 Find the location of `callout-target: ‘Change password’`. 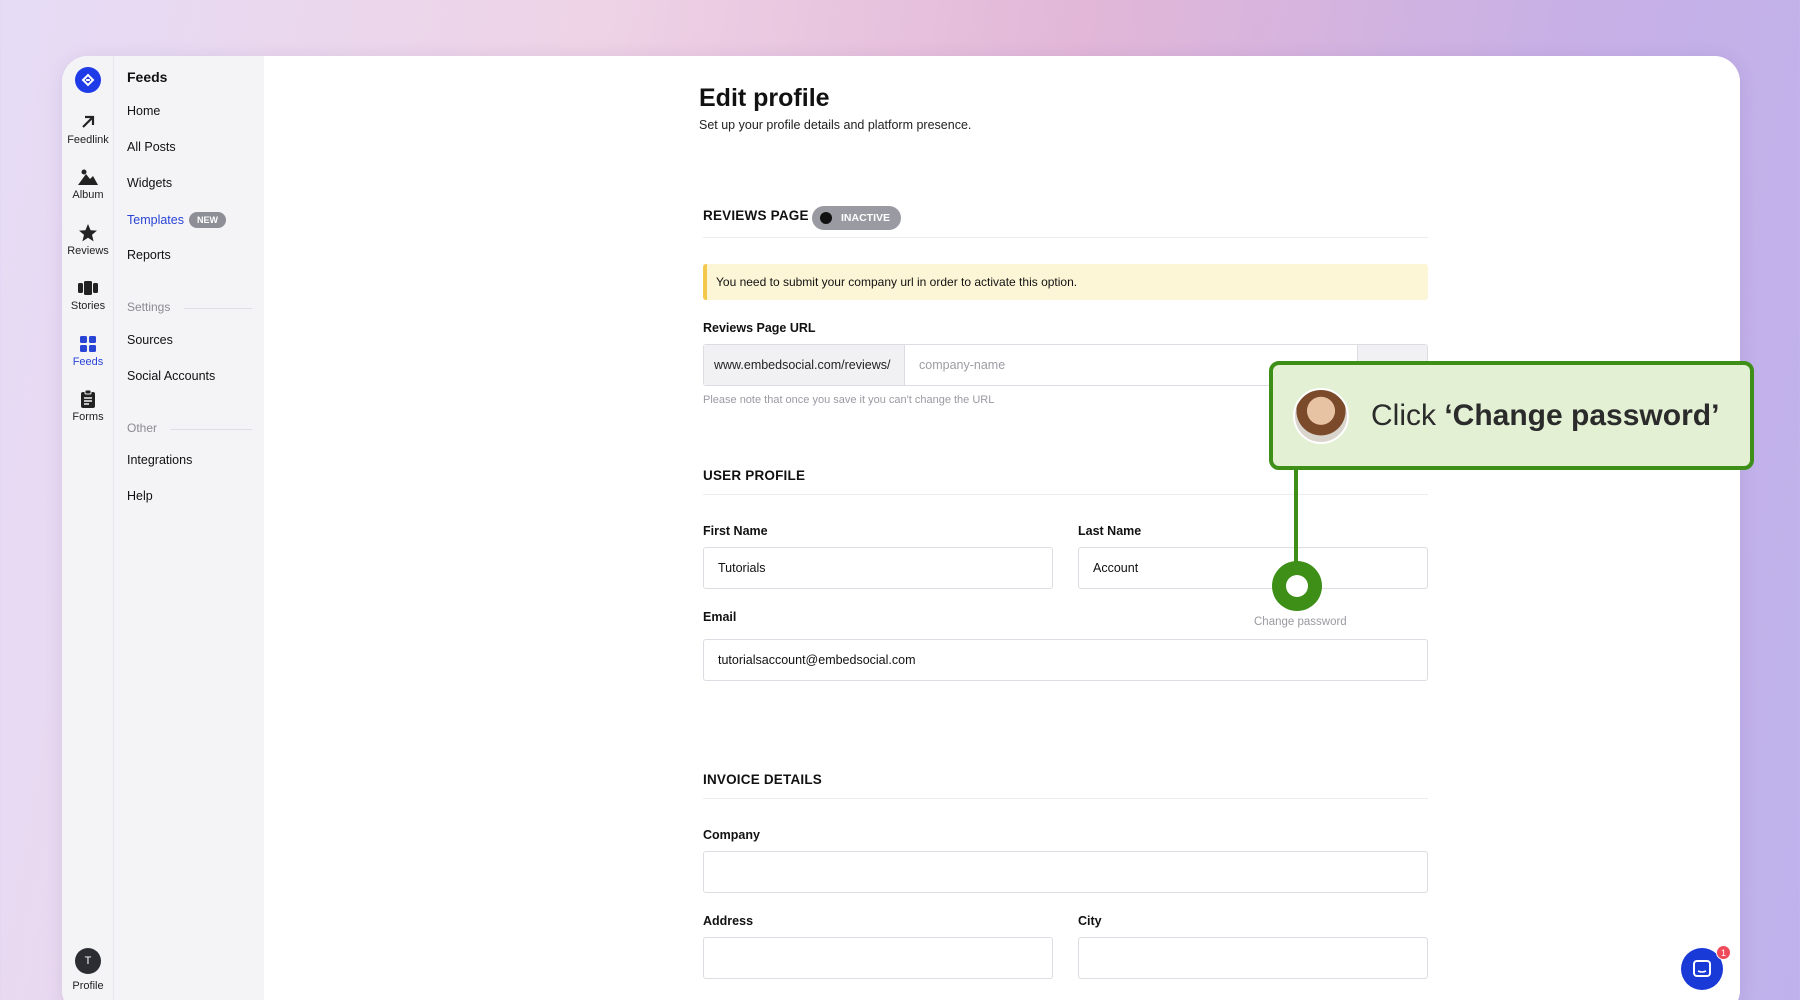

callout-target: ‘Change password’ is located at coordinates (1582, 415).